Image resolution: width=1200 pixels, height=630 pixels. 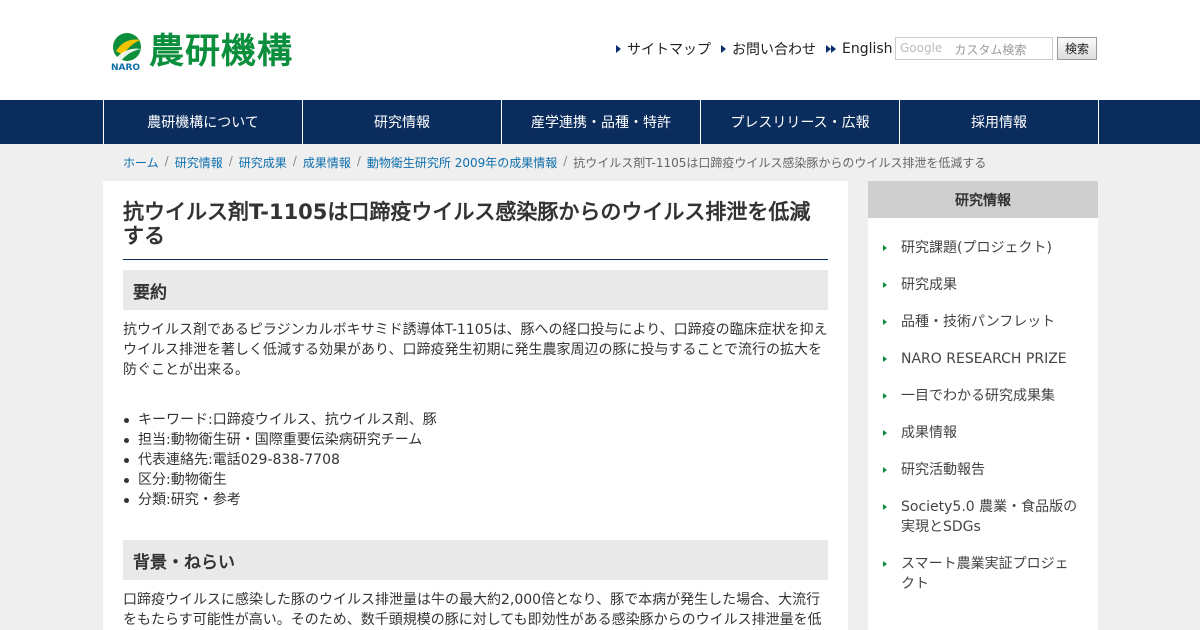 I want to click on sidebar-item-result-info: 成果情報, so click(x=983, y=433).